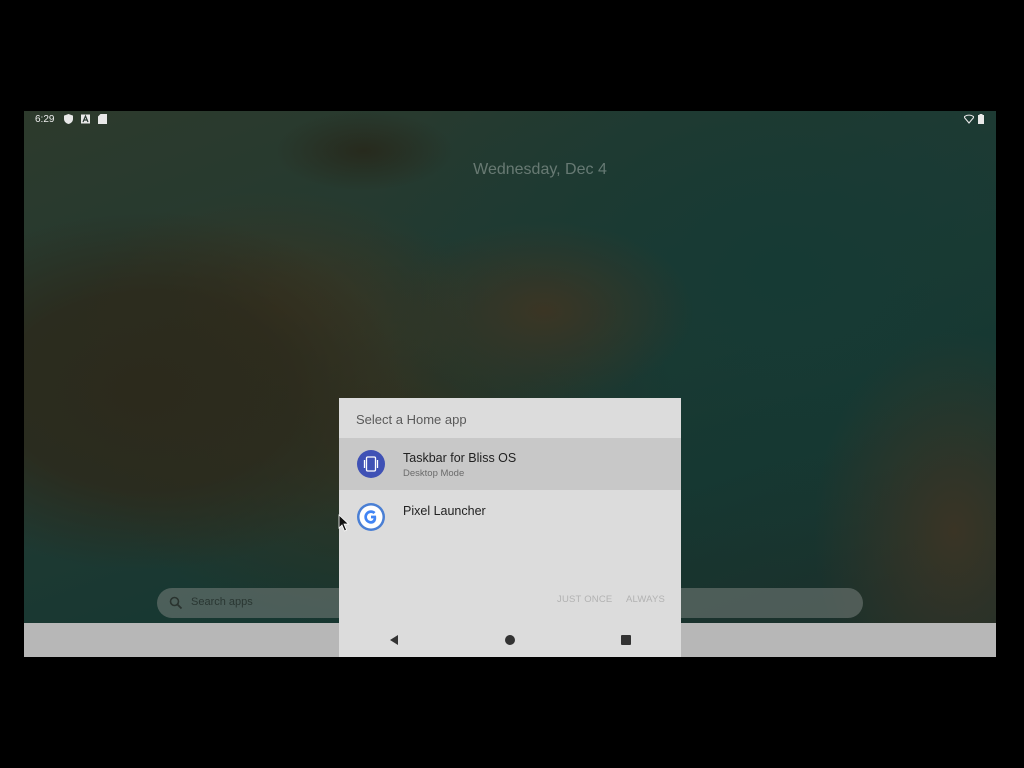 Image resolution: width=1024 pixels, height=768 pixels. Describe the element at coordinates (510, 120) in the screenshot. I see `status-bar: 6:29` at that location.